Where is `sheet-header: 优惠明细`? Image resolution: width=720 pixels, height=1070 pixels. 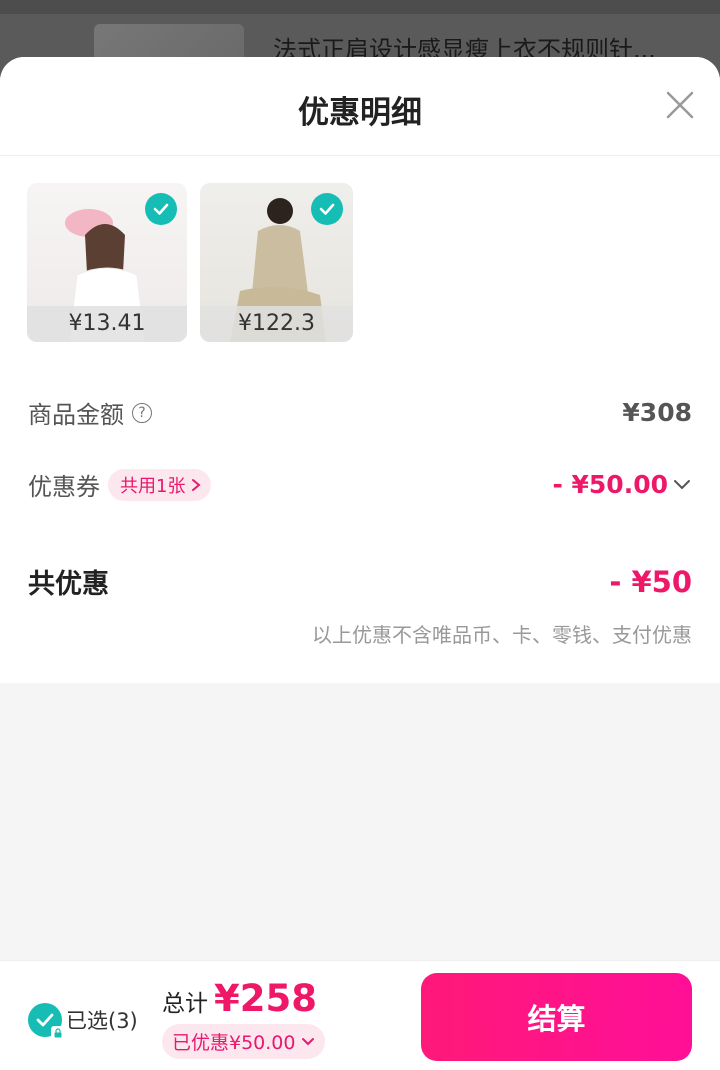 sheet-header: 优惠明细 is located at coordinates (360, 106).